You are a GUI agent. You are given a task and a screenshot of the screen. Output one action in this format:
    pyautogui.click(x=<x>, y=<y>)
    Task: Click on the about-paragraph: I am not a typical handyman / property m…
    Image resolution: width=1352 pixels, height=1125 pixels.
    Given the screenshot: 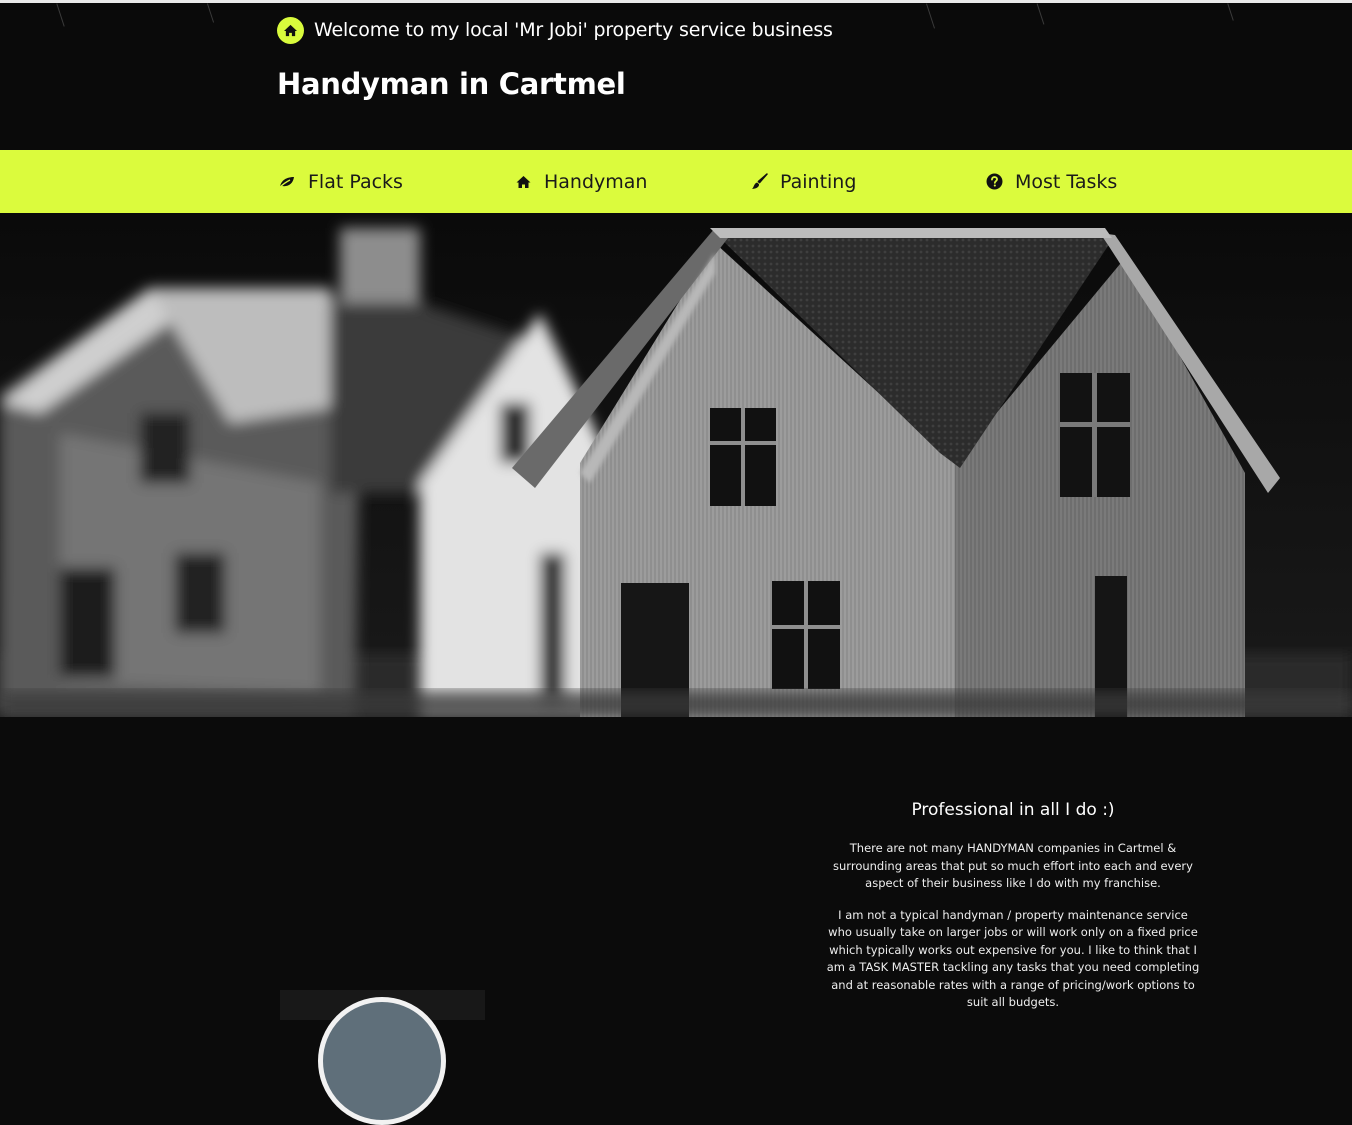 What is the action you would take?
    pyautogui.click(x=1013, y=958)
    